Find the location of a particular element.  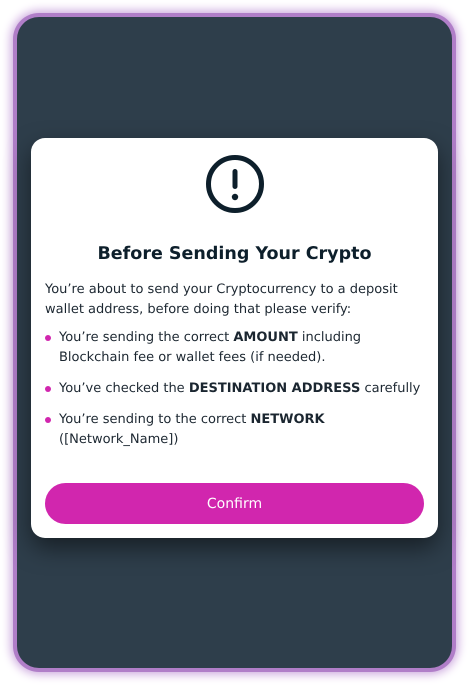

checklist-item: You’re sending to the correct NETWORK ([Network_Name]) is located at coordinates (192, 430).